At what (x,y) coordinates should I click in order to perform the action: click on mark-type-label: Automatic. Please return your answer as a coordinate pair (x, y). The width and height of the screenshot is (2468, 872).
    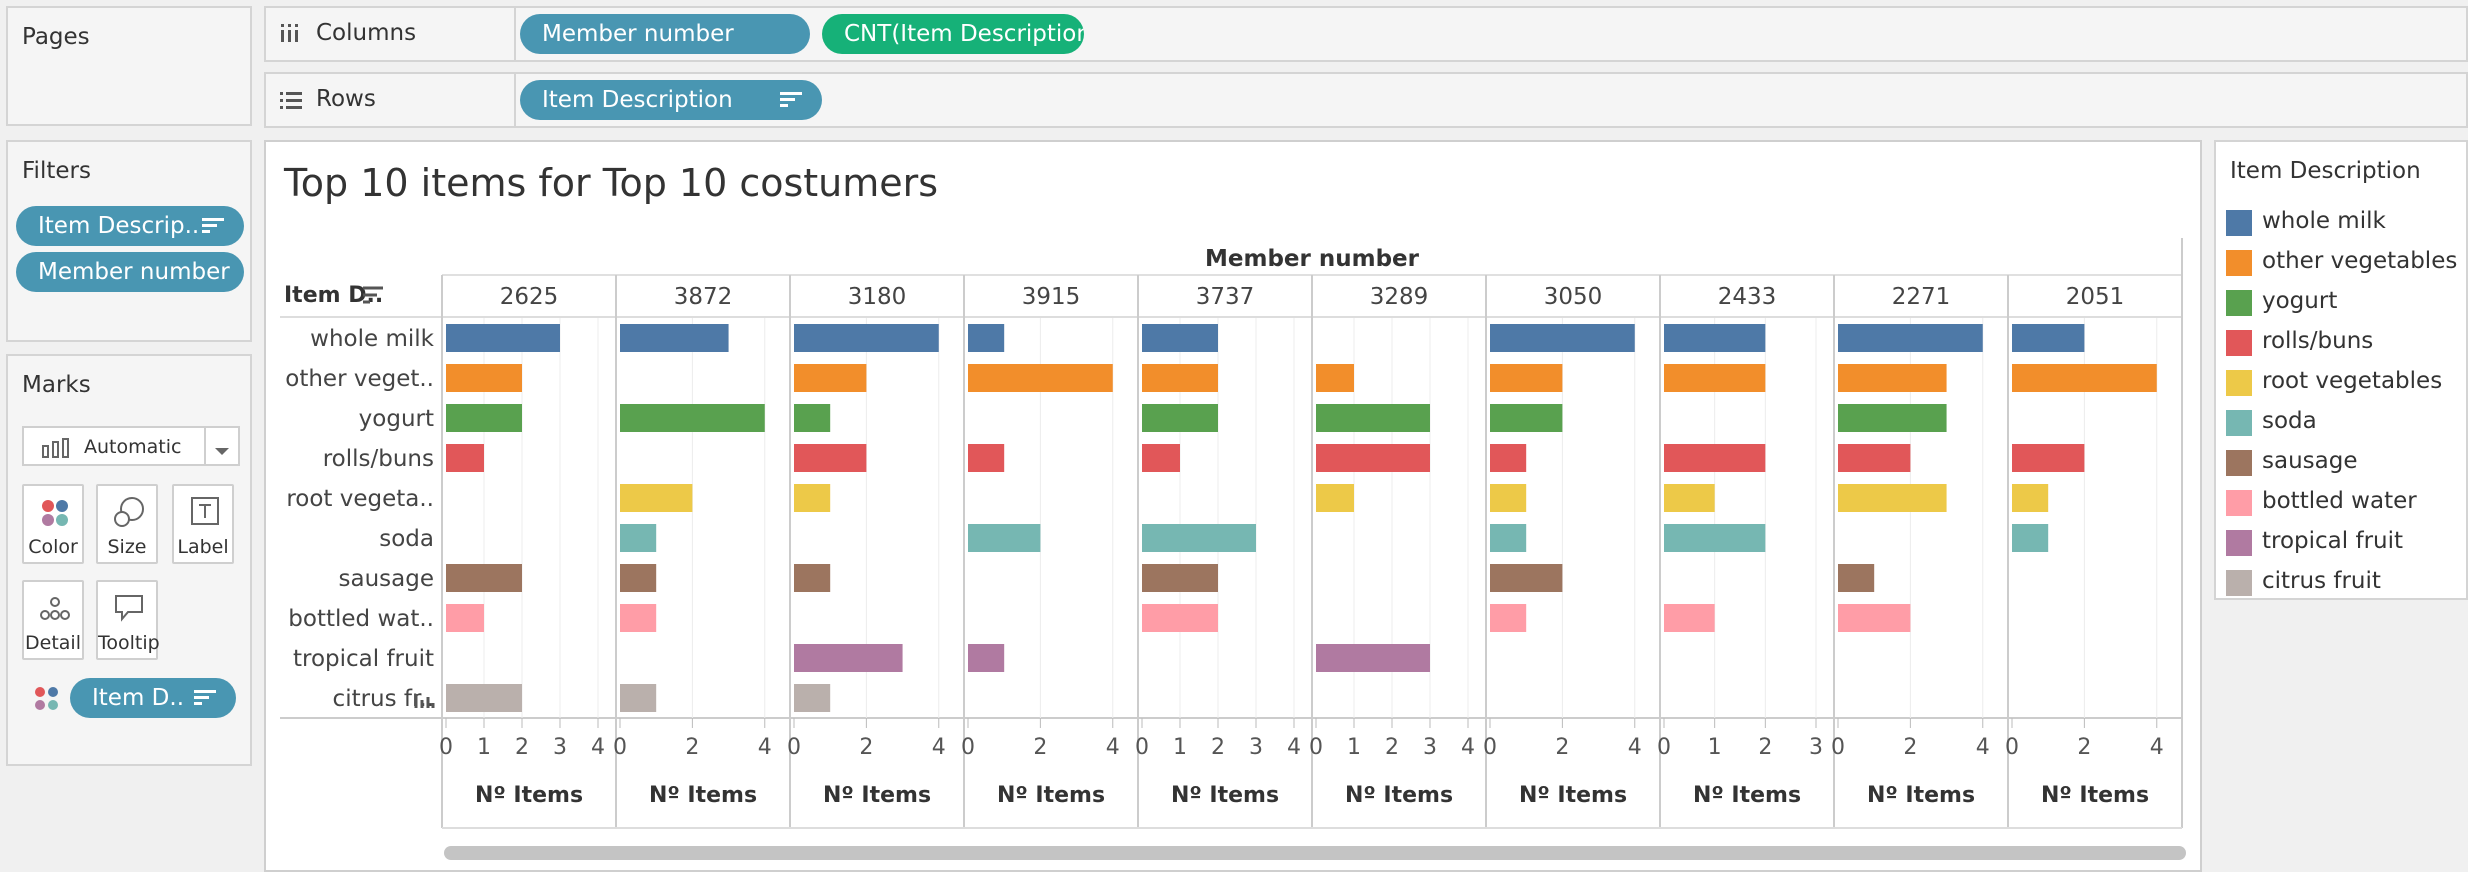
    Looking at the image, I should click on (133, 447).